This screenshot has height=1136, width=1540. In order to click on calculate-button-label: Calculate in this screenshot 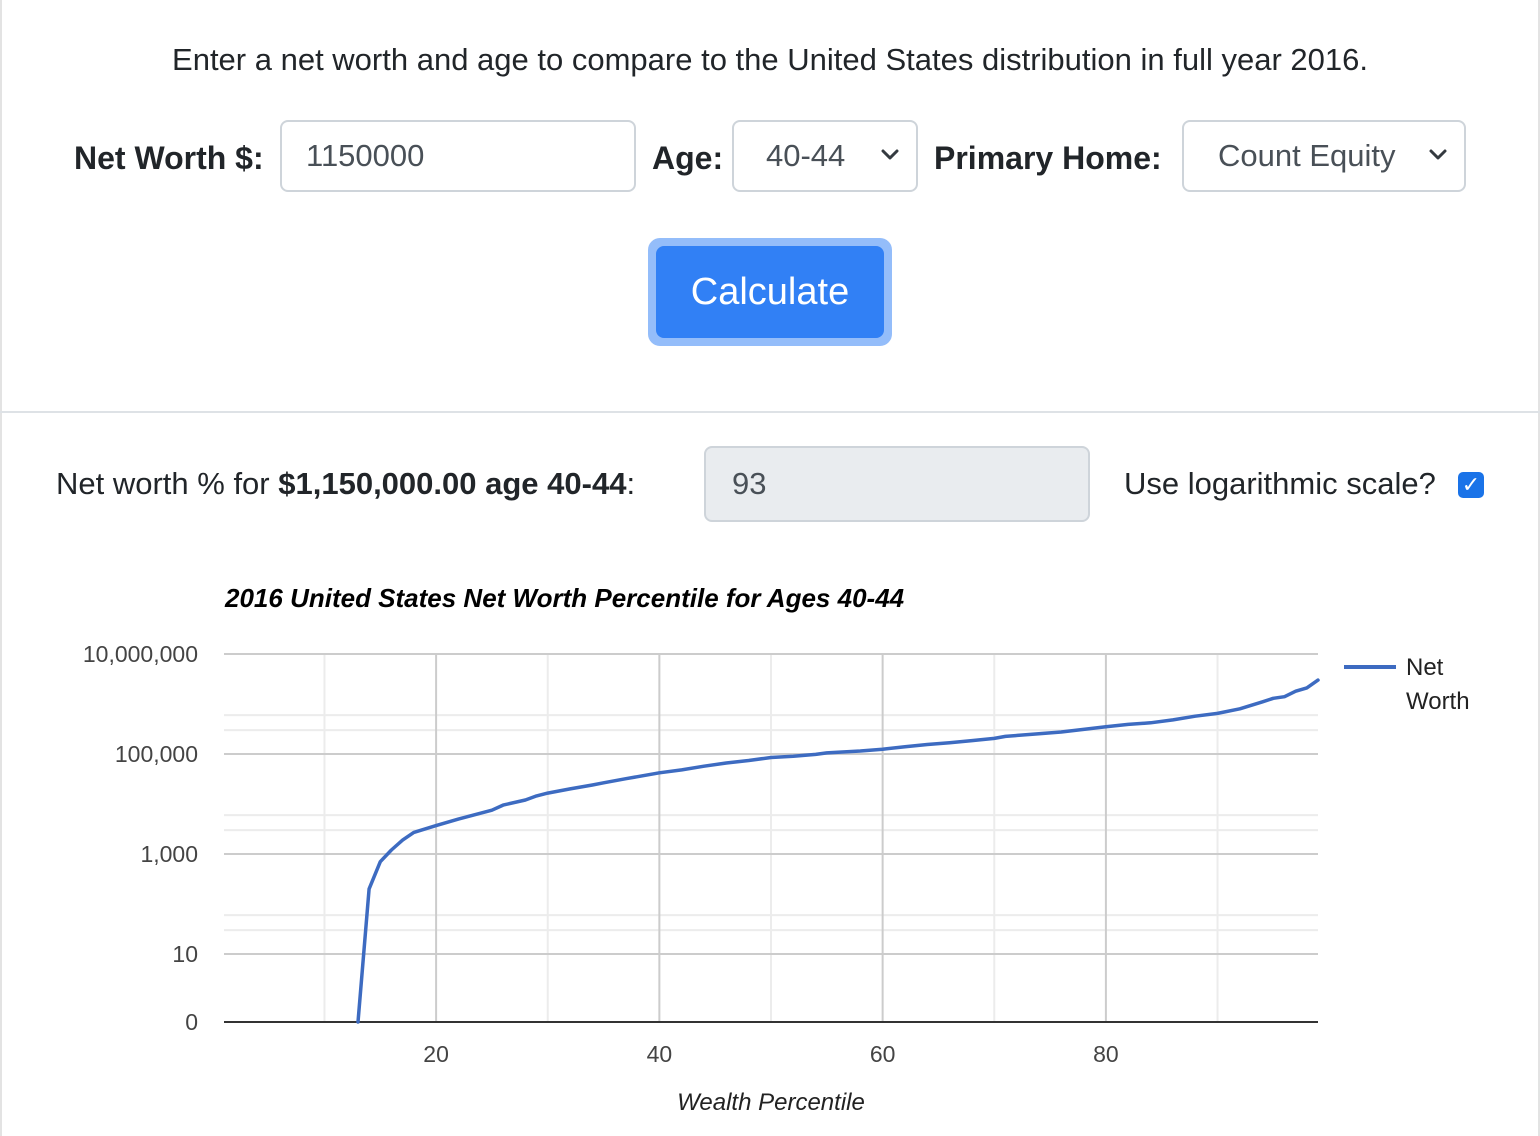, I will do `click(770, 292)`.